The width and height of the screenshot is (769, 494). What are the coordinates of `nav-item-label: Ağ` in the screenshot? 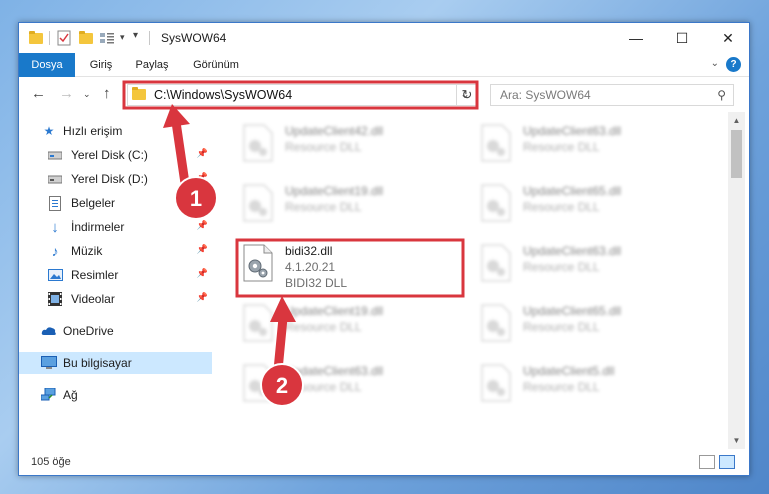 It's located at (70, 395).